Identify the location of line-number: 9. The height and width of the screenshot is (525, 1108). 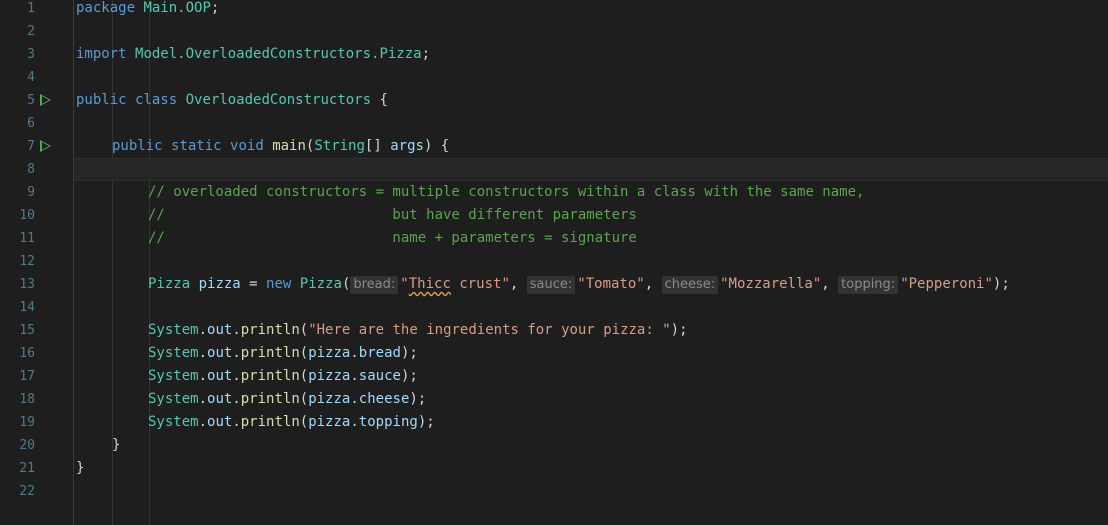
(31, 192).